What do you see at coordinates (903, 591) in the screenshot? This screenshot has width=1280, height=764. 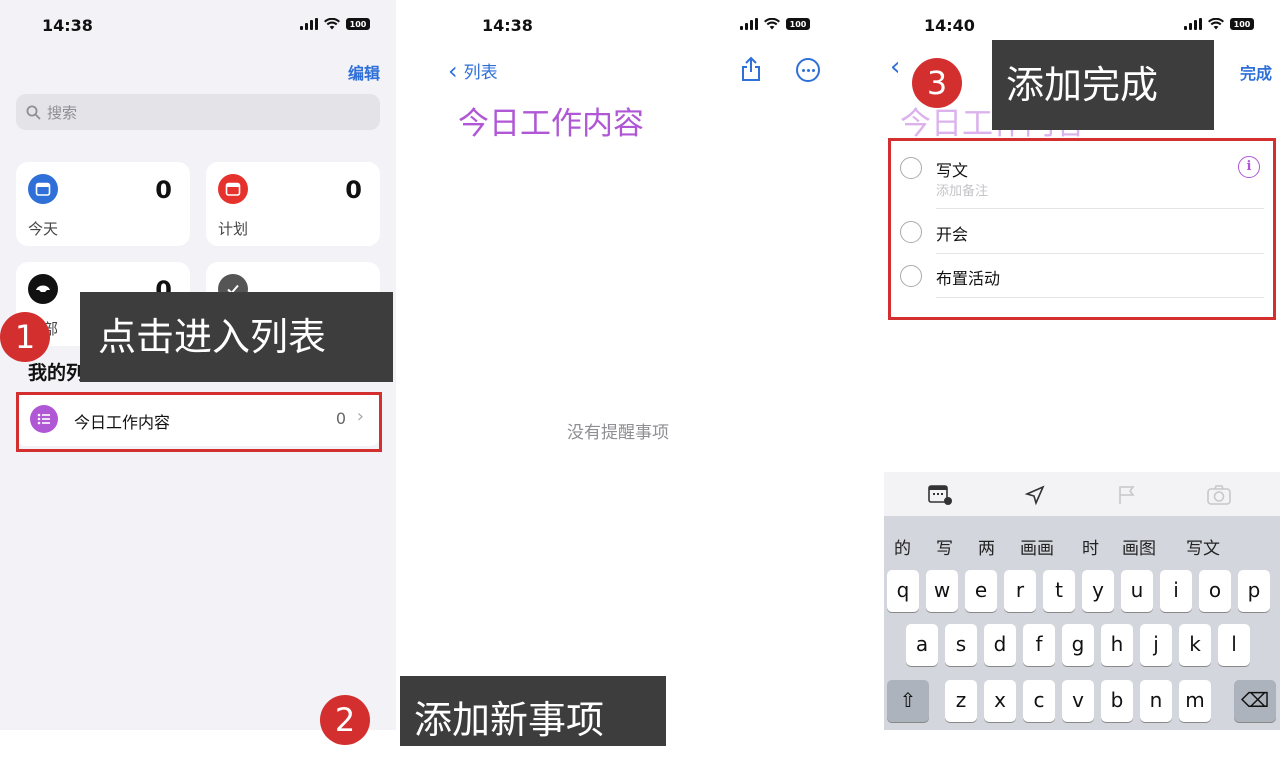 I see `key-q: q` at bounding box center [903, 591].